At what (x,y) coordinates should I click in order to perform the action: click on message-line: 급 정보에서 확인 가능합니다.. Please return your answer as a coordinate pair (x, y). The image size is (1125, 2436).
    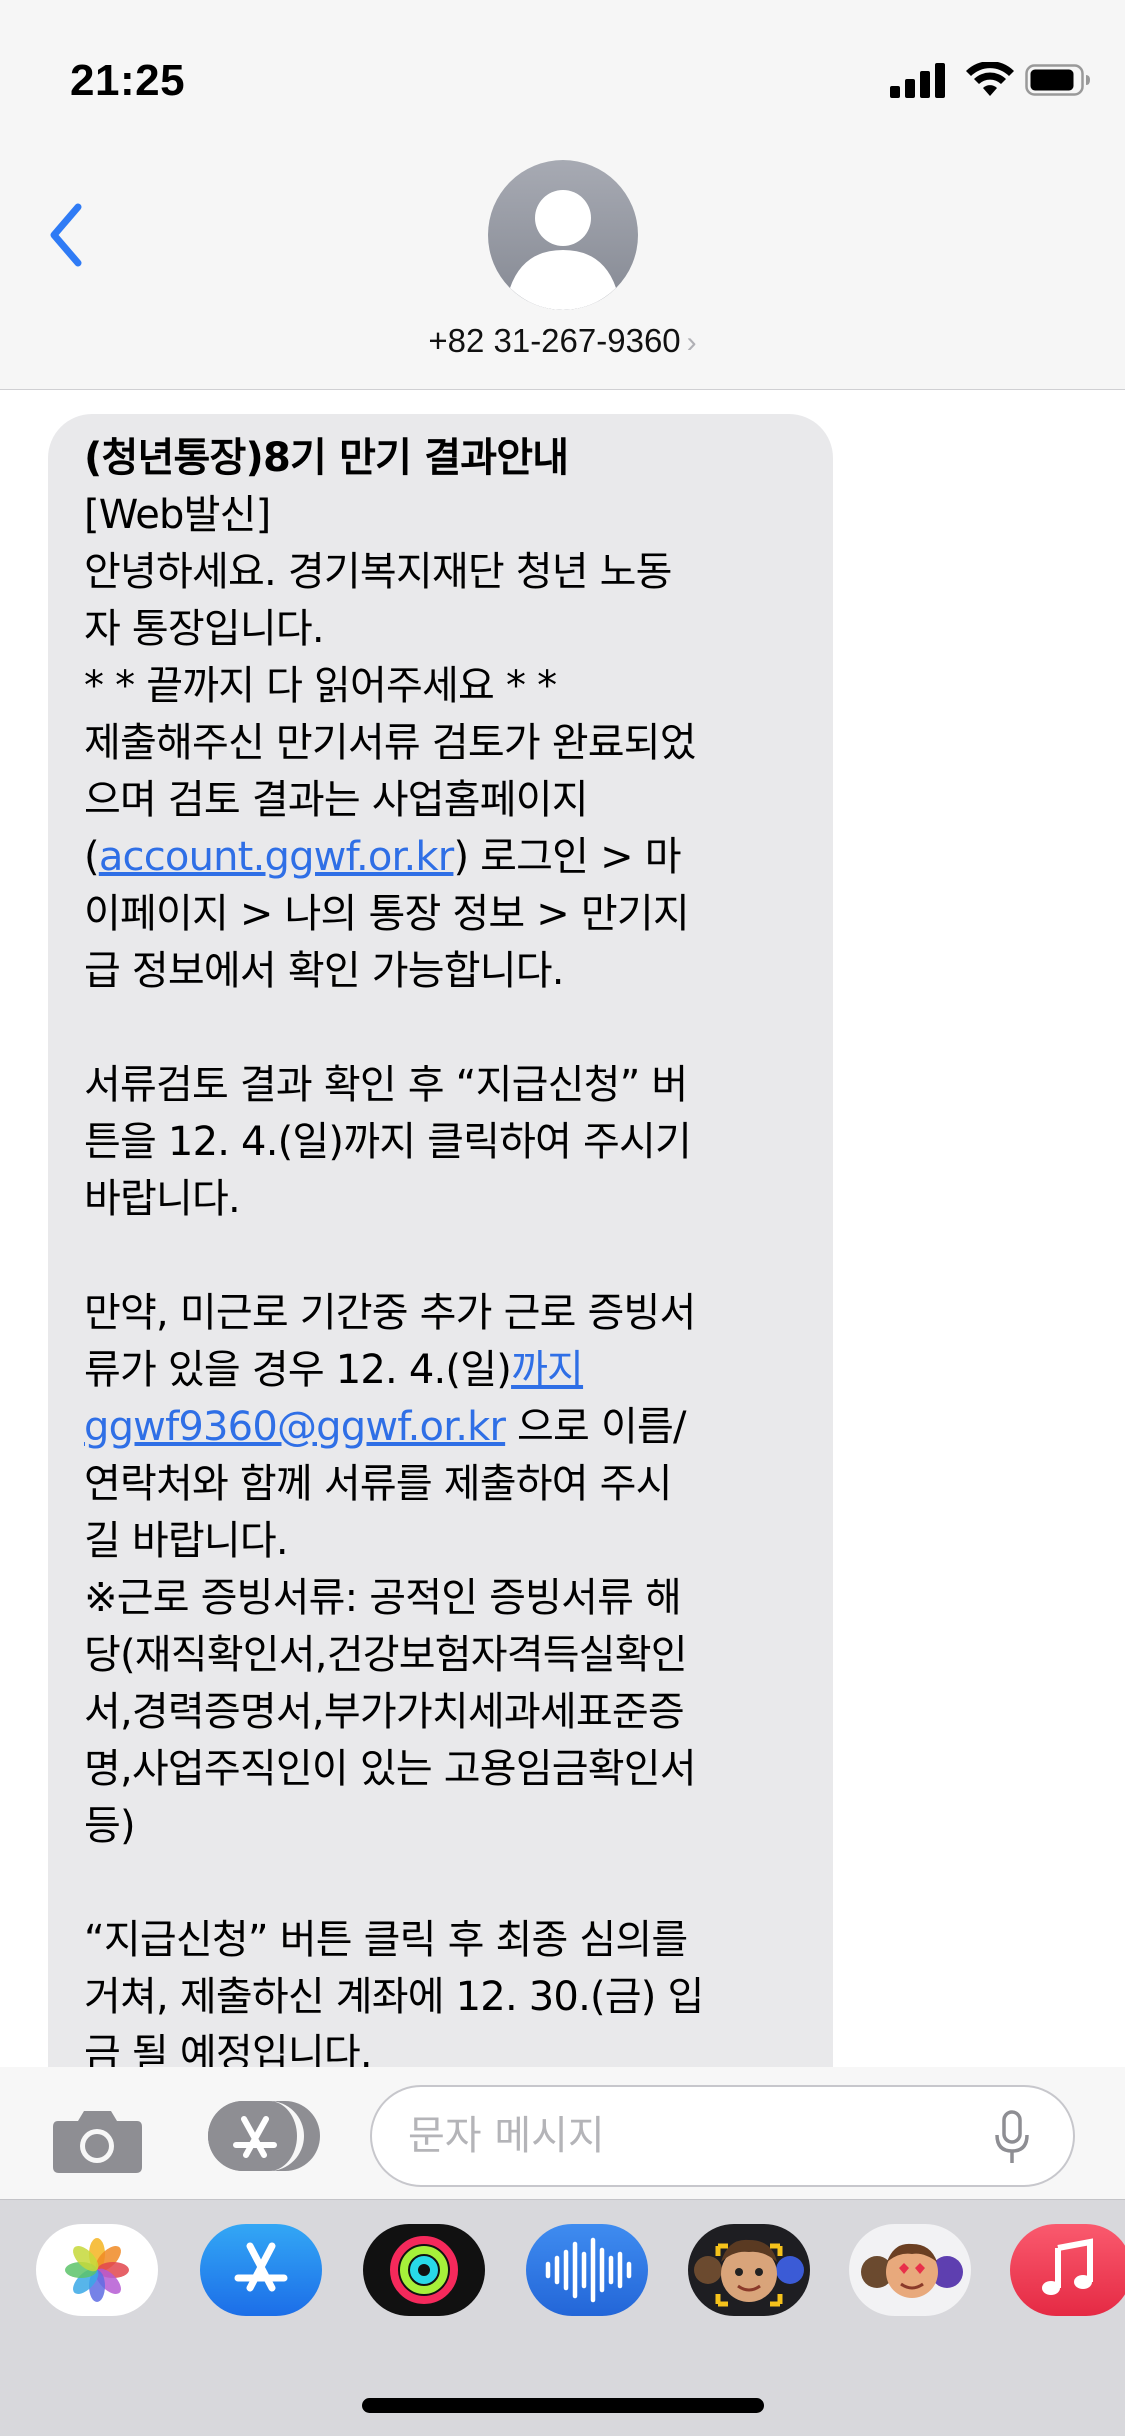
    Looking at the image, I should click on (324, 971).